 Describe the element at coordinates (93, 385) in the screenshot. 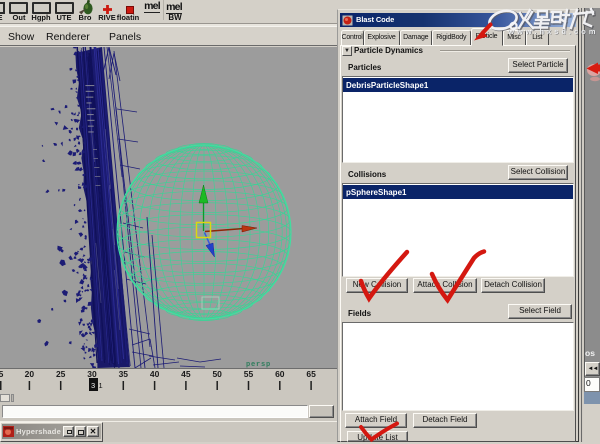

I see `svg-text: 3` at that location.